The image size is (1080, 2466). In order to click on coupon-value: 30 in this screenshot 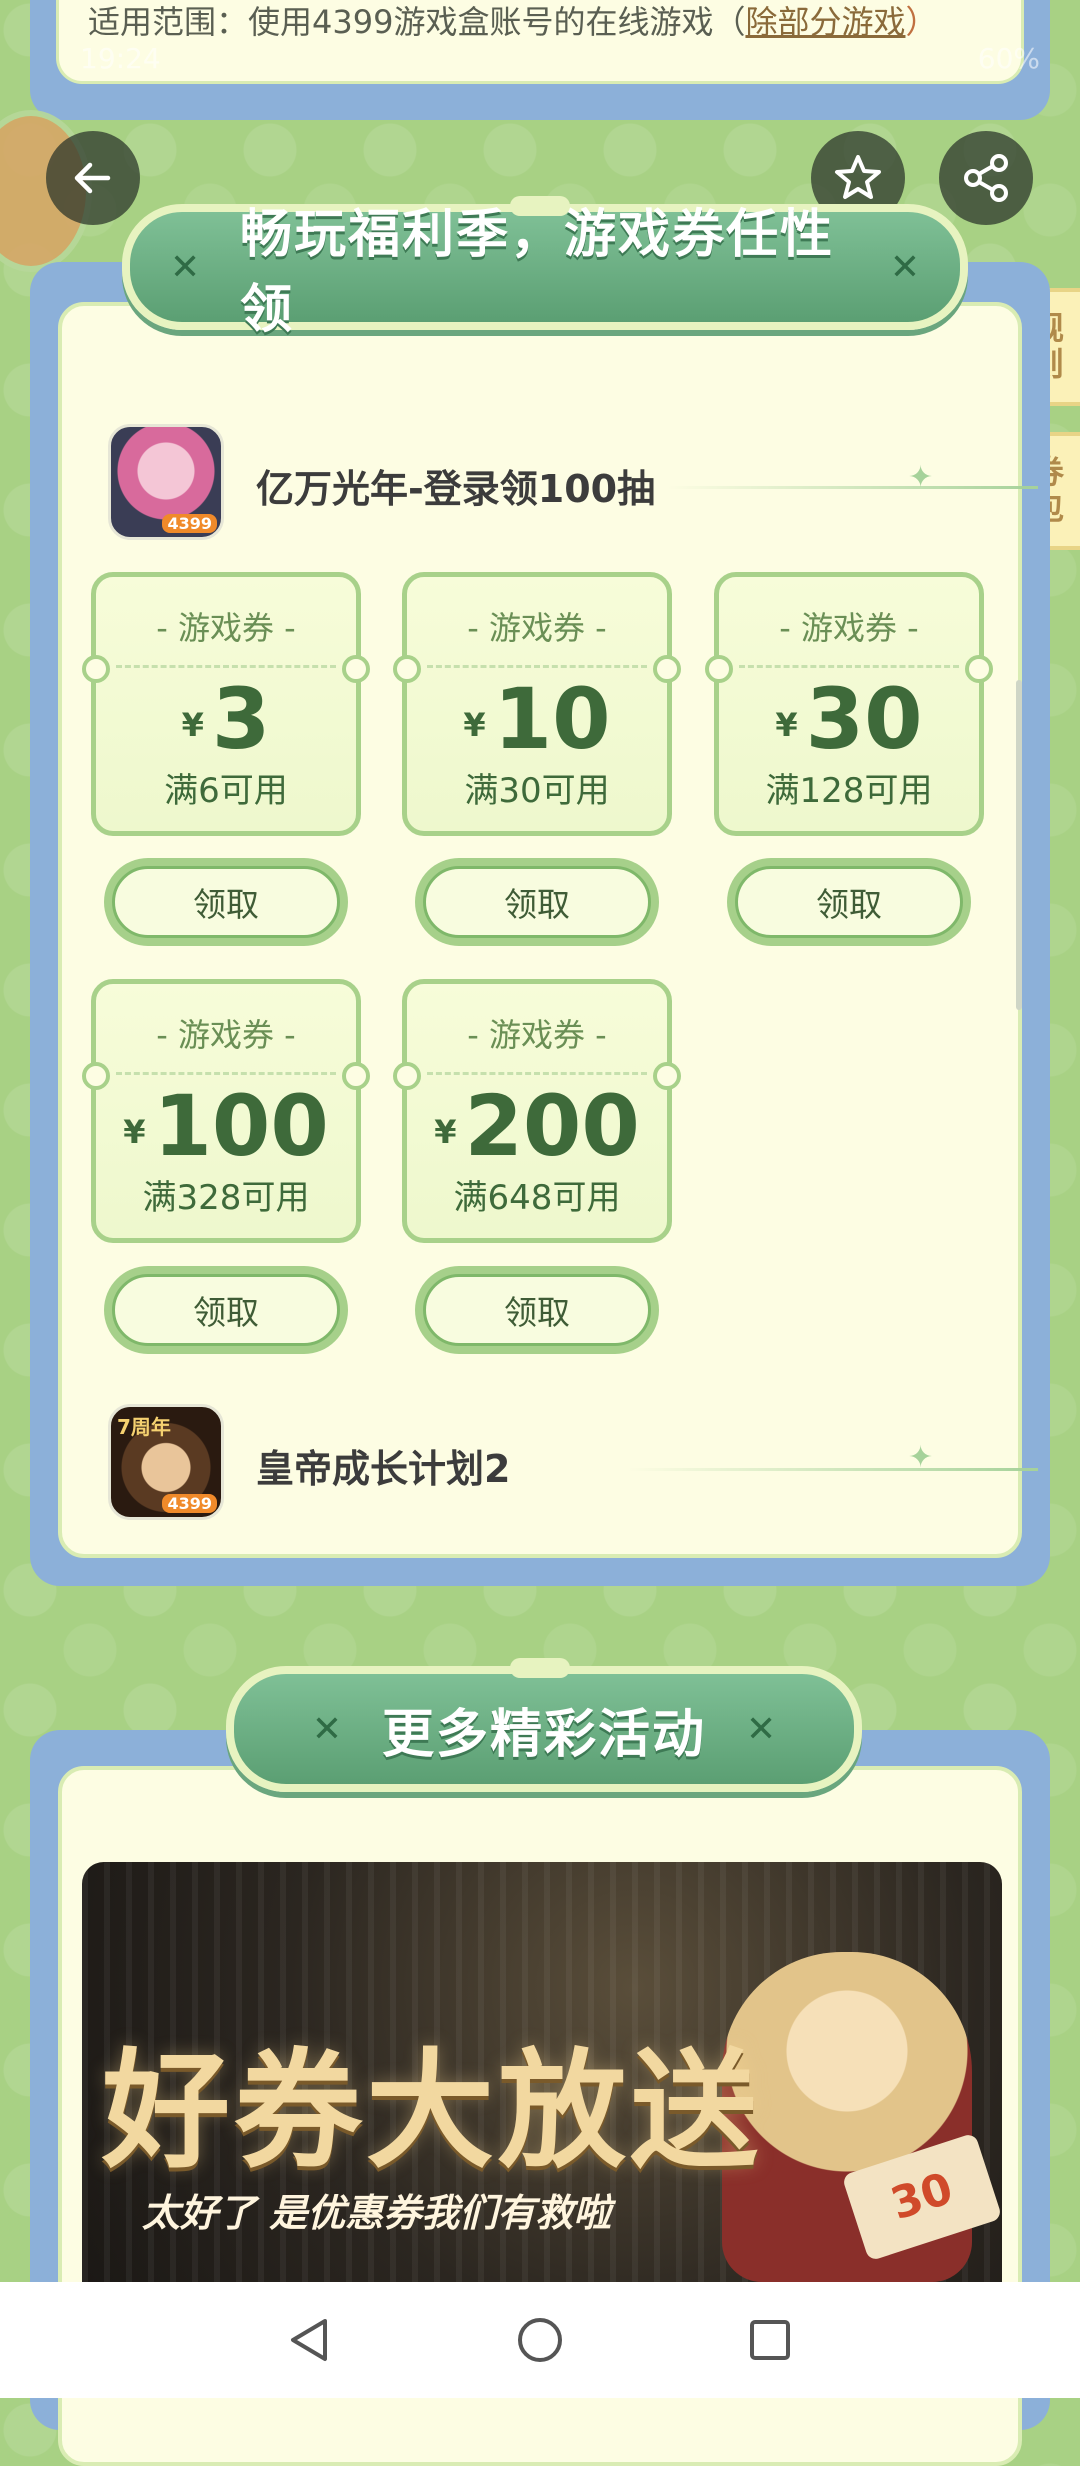, I will do `click(864, 719)`.